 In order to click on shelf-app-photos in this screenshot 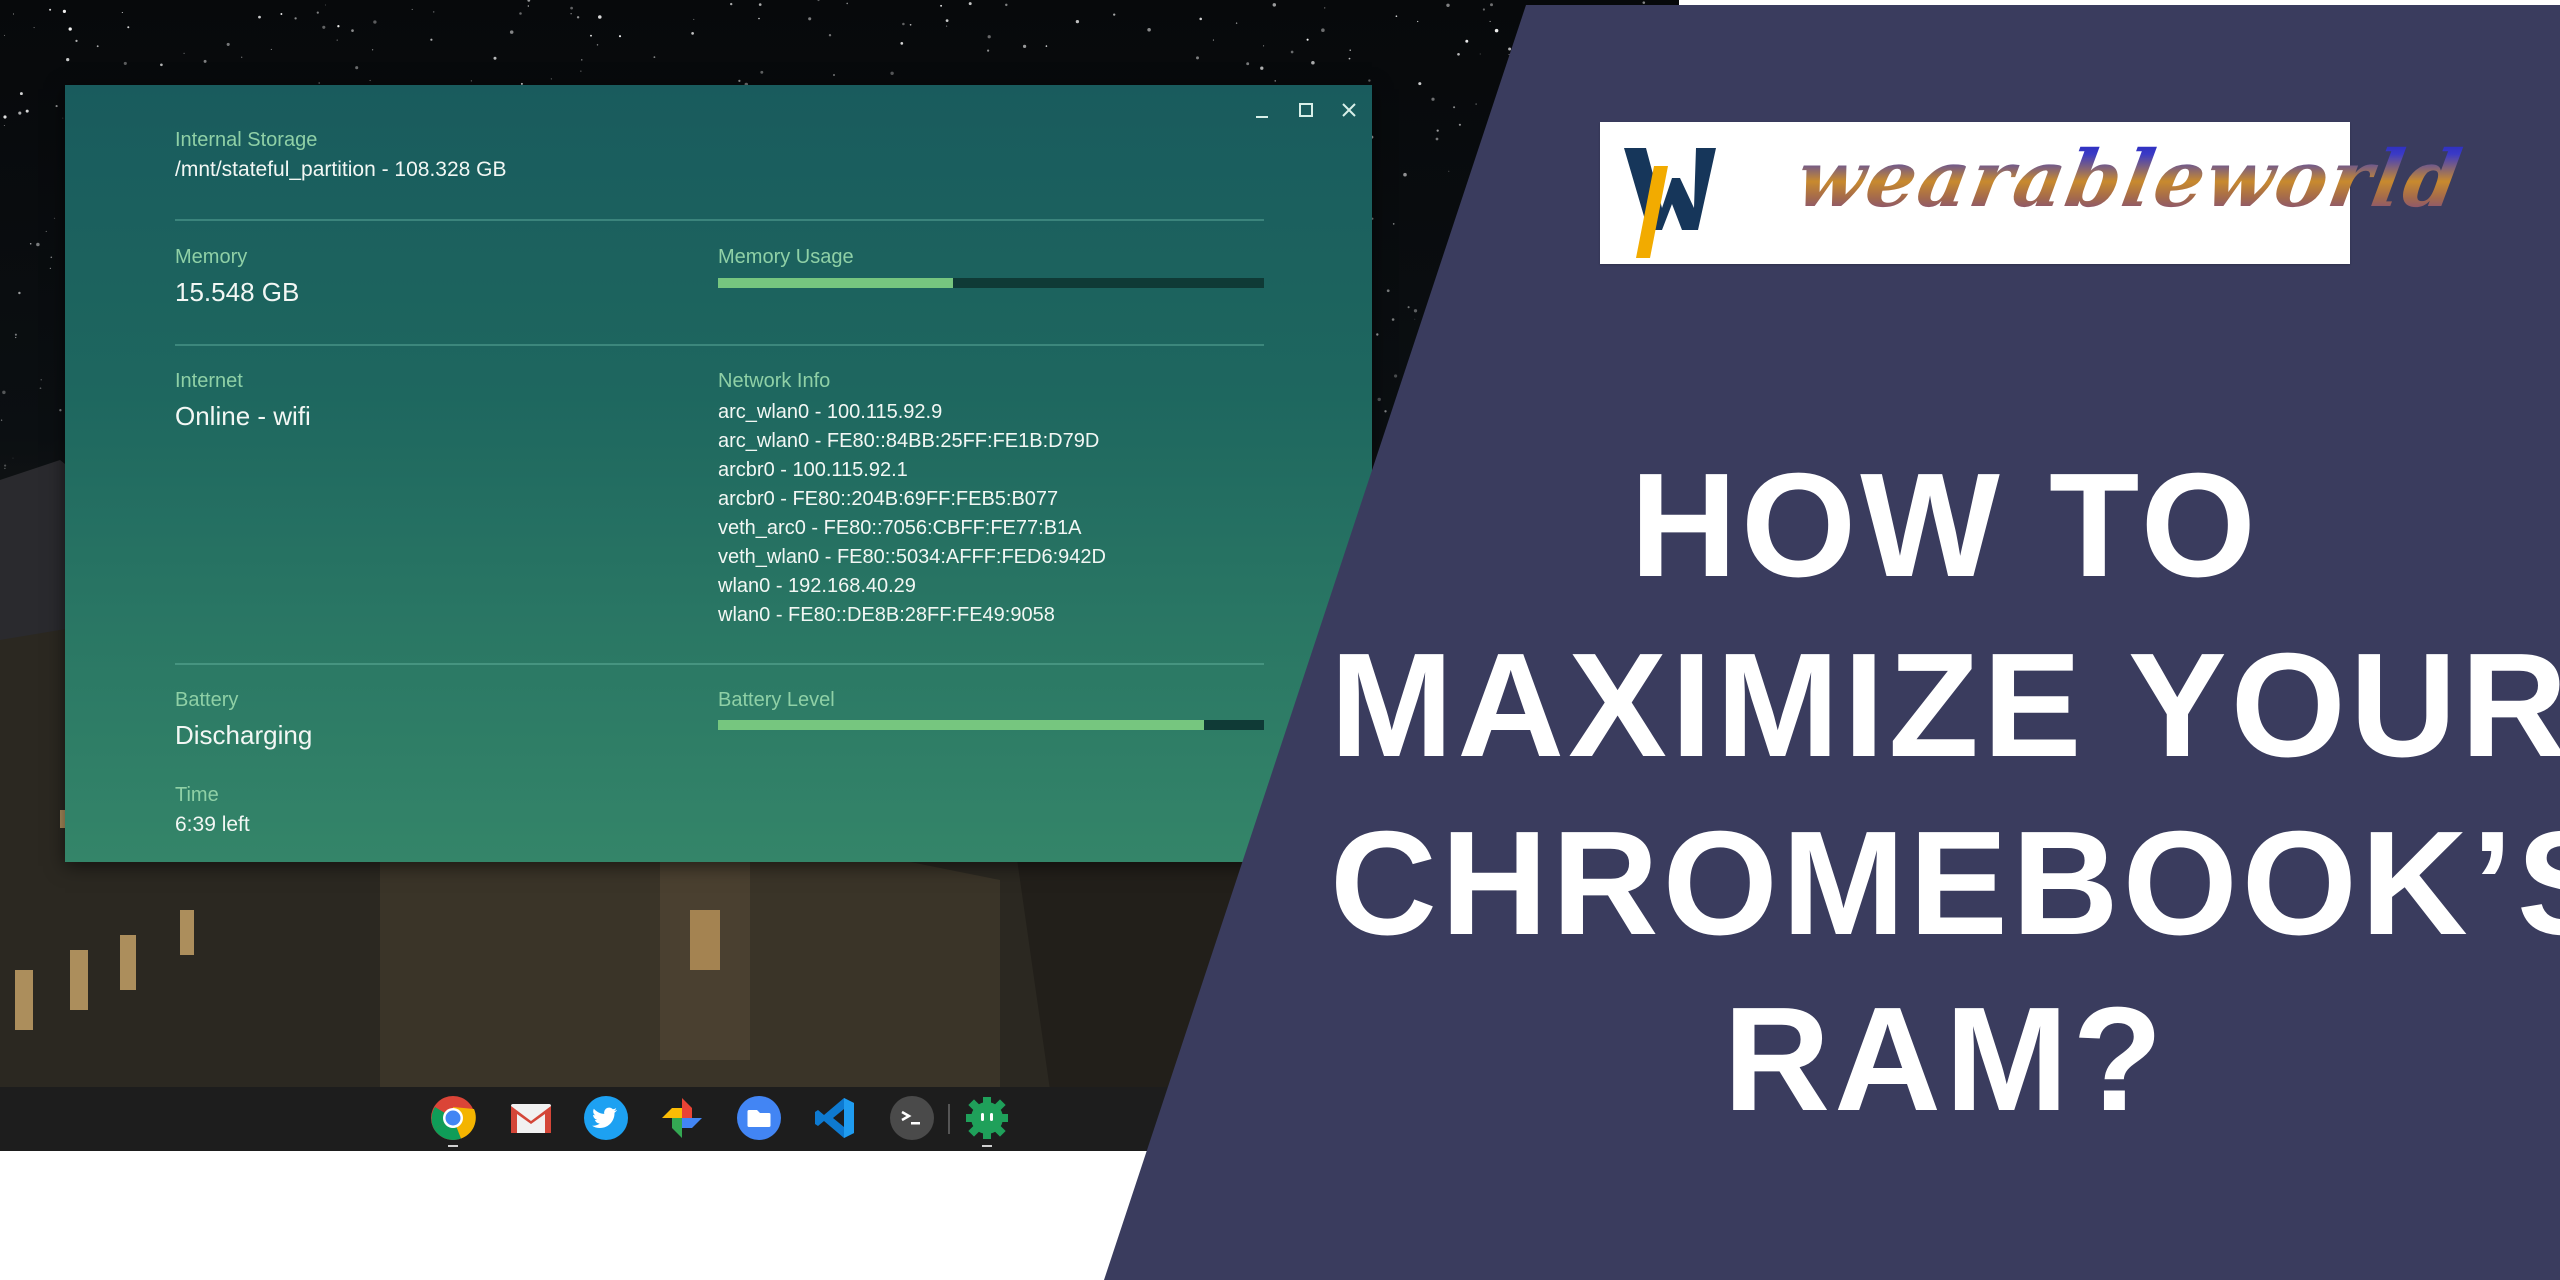, I will do `click(682, 1118)`.